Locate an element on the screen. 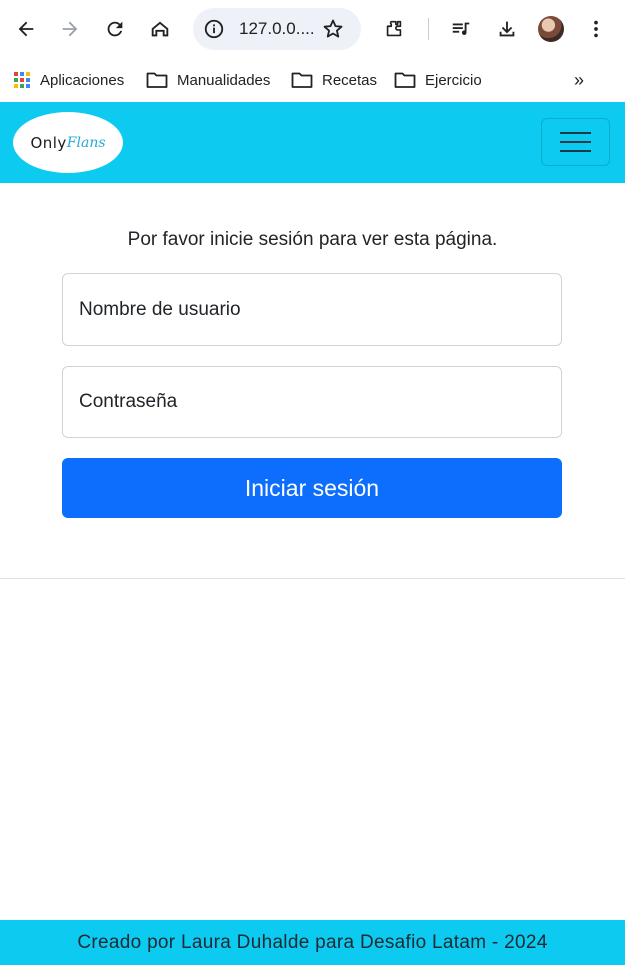 This screenshot has height=965, width=625. password-field: Contraseña is located at coordinates (312, 402).